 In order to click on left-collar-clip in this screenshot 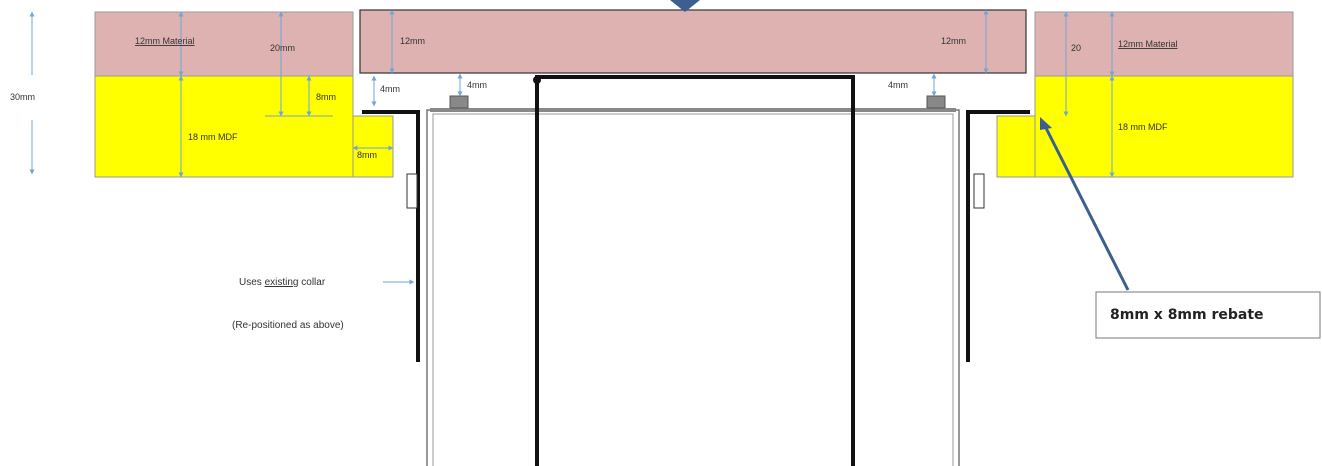, I will do `click(412, 191)`.